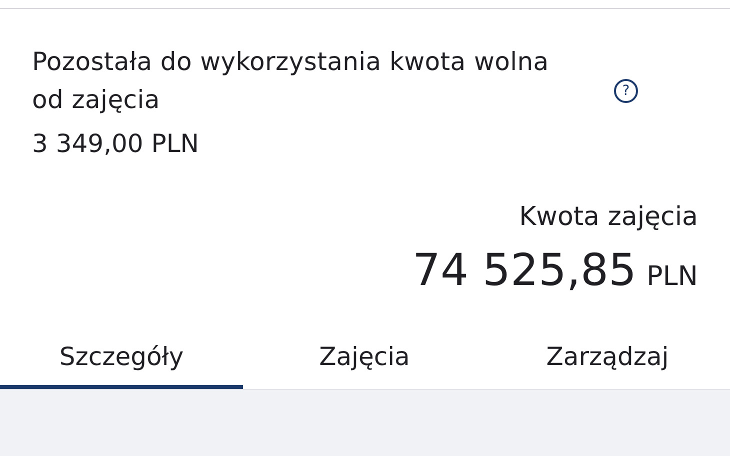  I want to click on seizure-amount: 74 525,85, so click(524, 271).